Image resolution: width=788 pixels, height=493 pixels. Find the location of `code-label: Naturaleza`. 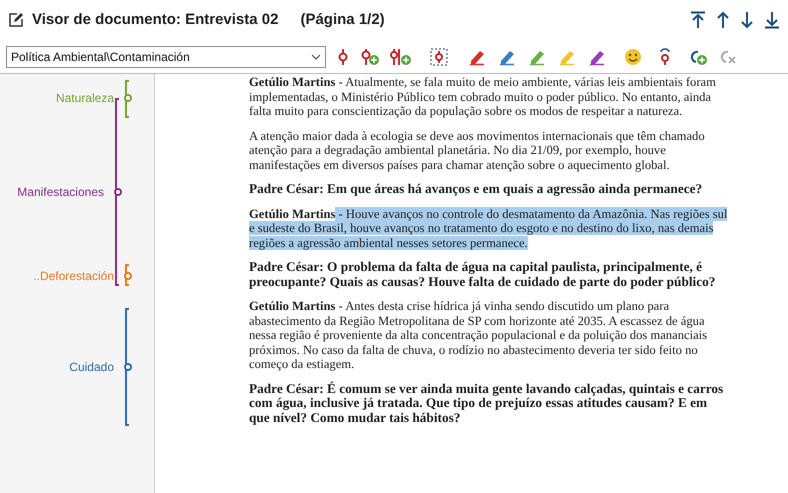

code-label: Naturaleza is located at coordinates (85, 98).